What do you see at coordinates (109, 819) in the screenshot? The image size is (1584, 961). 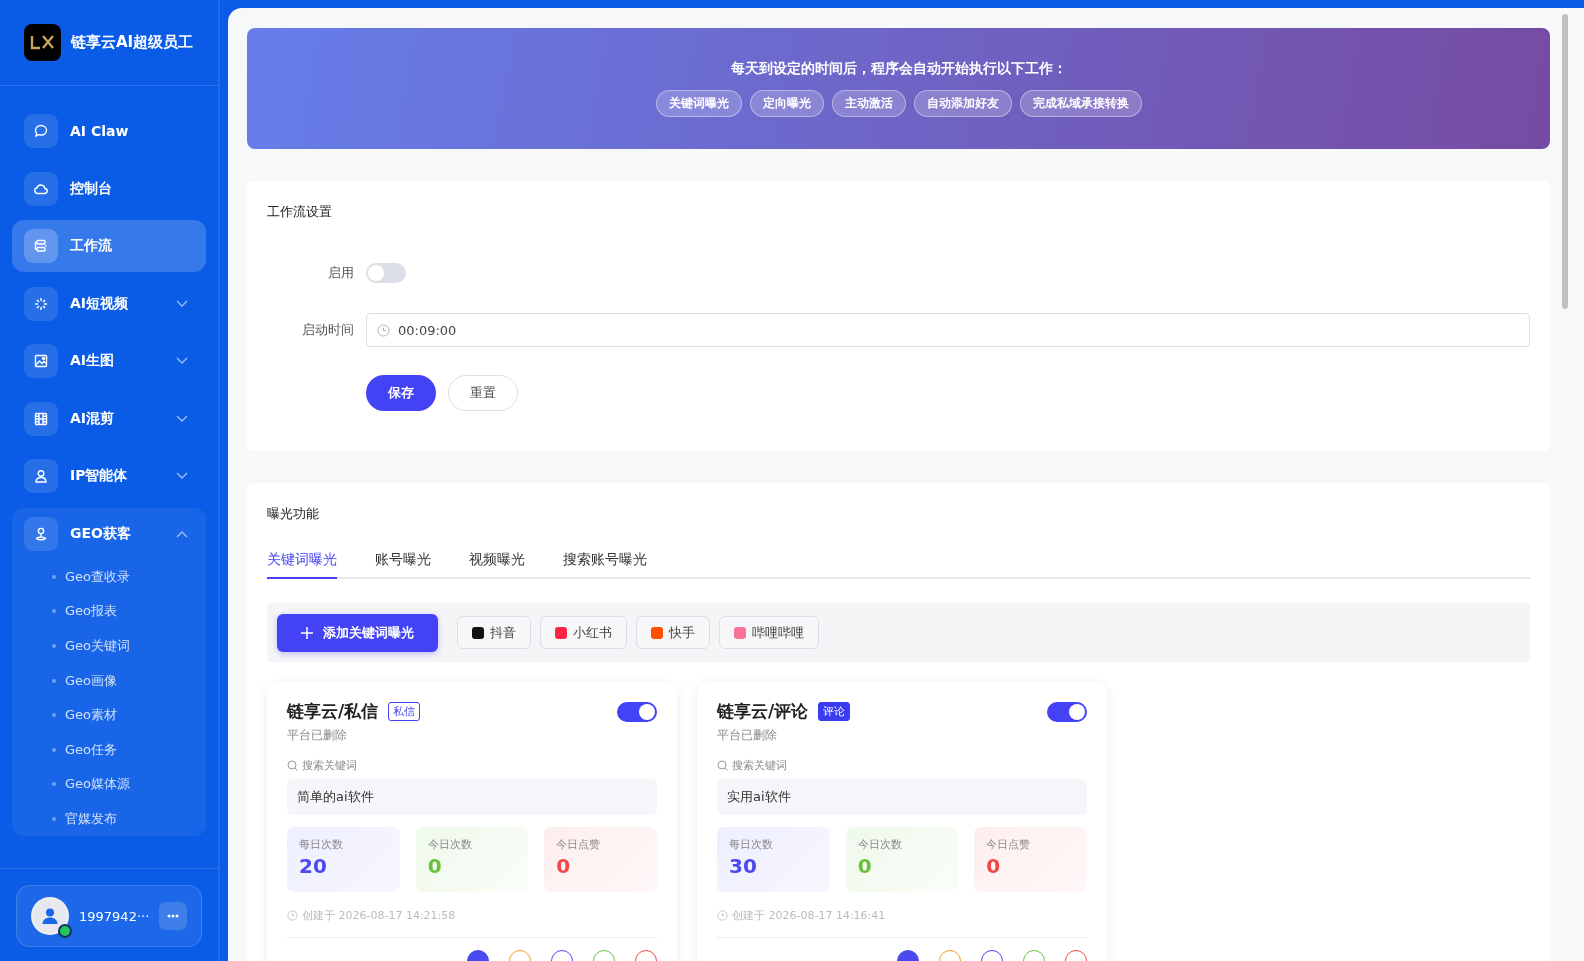 I see `nav-subitem: 官媒发布` at bounding box center [109, 819].